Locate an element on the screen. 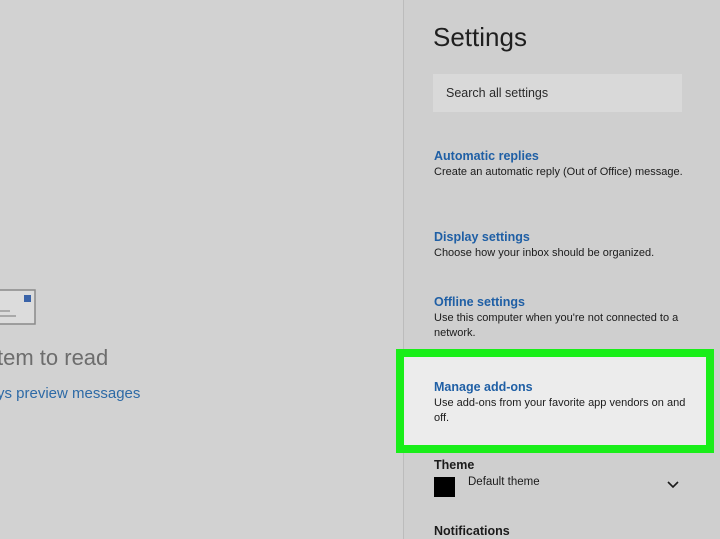 The height and width of the screenshot is (539, 720). envelope-icon is located at coordinates (18, 307).